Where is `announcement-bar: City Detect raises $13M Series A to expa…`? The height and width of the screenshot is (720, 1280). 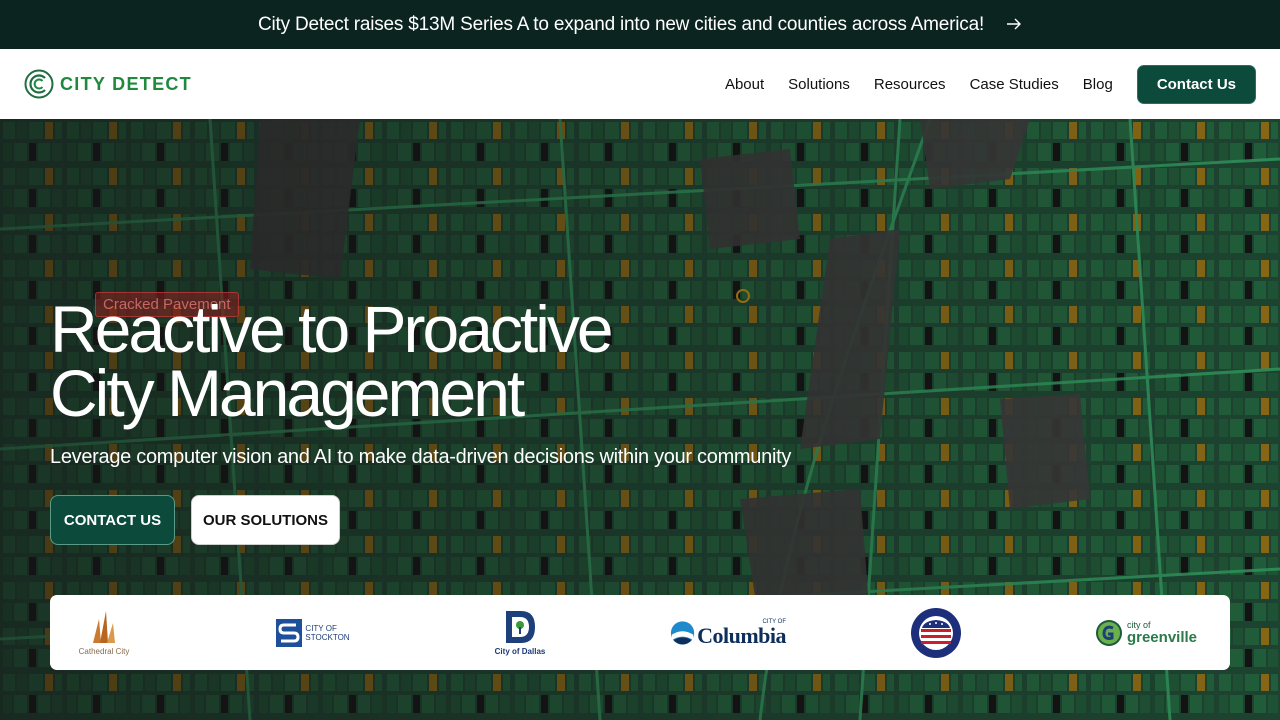
announcement-bar: City Detect raises $13M Series A to expa… is located at coordinates (640, 24).